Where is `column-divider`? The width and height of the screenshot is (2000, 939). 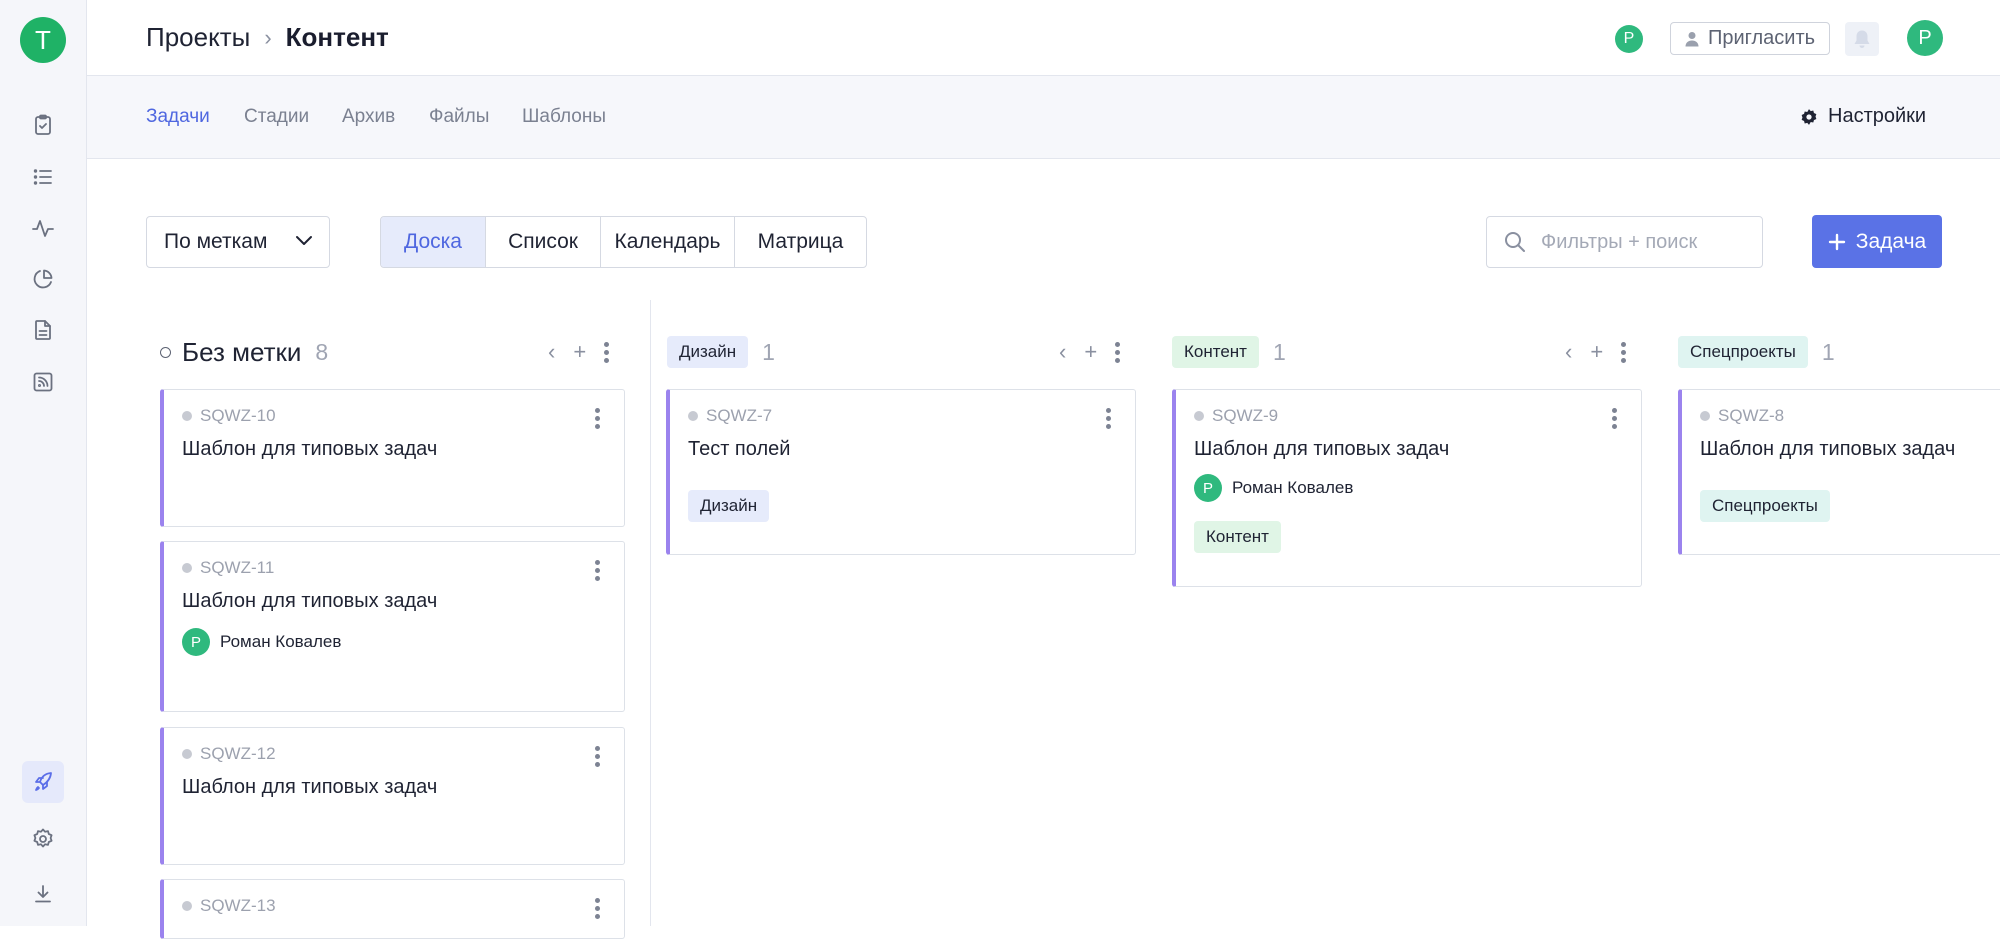
column-divider is located at coordinates (650, 613).